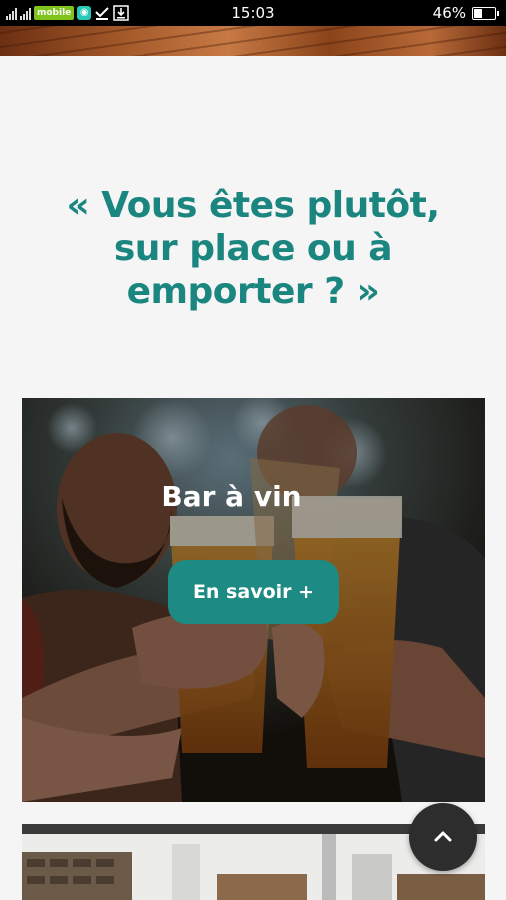 The width and height of the screenshot is (506, 900). I want to click on status-right: 46%, so click(465, 13).